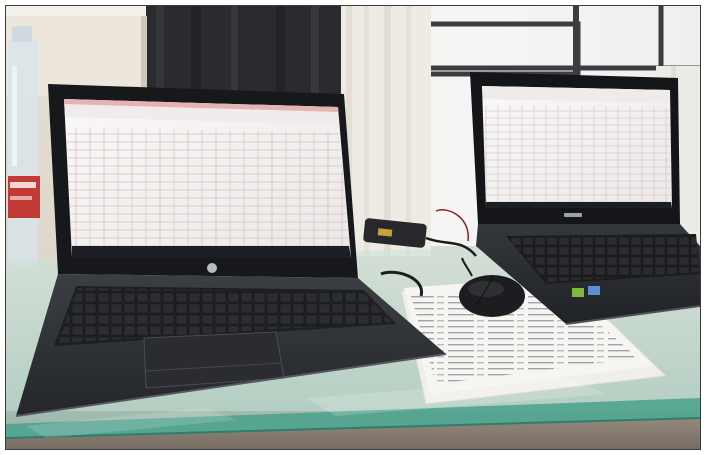  I want to click on dark-curtain, so click(241, 51).